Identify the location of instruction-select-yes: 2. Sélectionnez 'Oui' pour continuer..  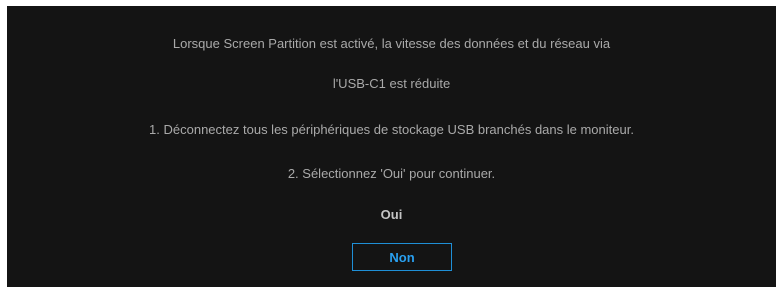
(391, 173).